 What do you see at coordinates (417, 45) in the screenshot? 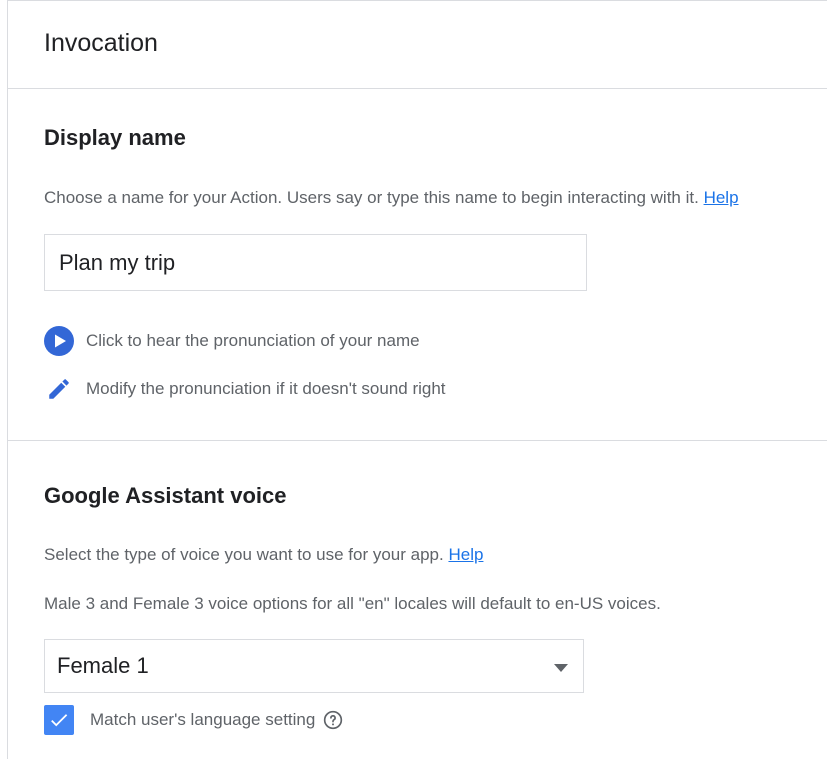
I see `panel-header: Invocation` at bounding box center [417, 45].